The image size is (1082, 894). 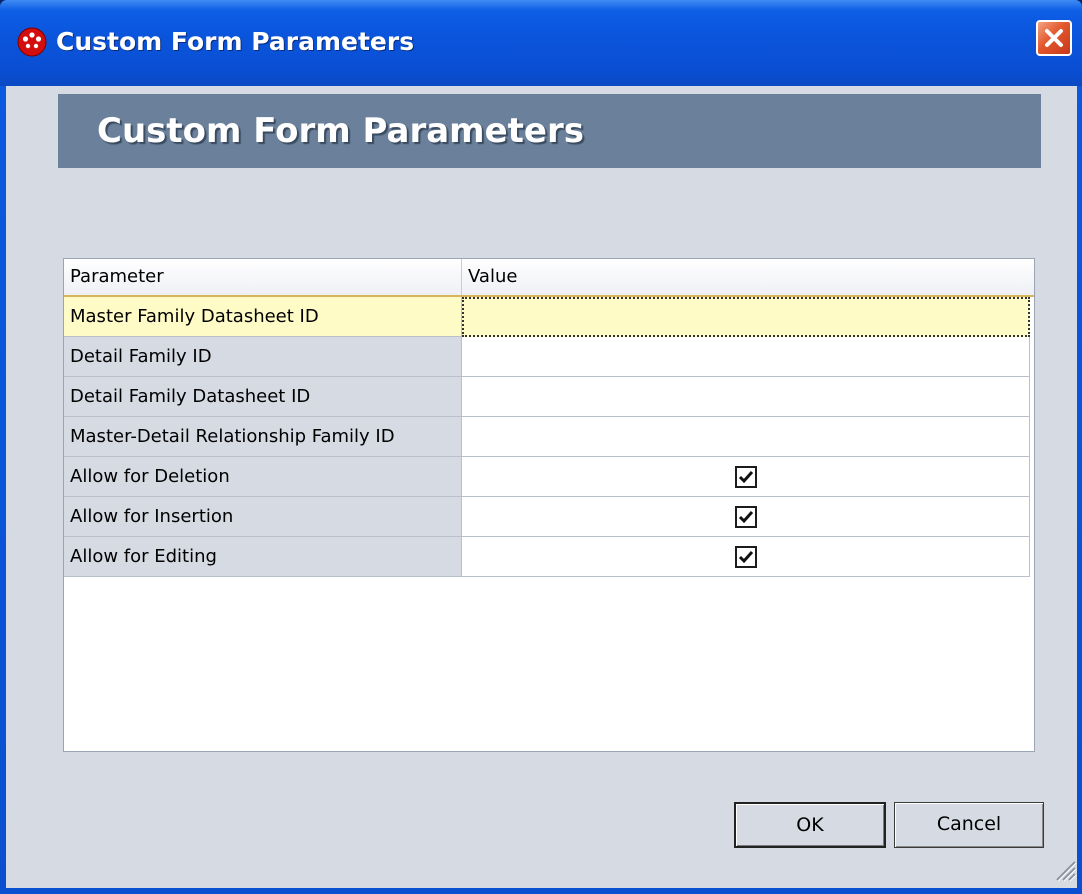 I want to click on parameter-cell: Master Family Datasheet ID, so click(x=263, y=317).